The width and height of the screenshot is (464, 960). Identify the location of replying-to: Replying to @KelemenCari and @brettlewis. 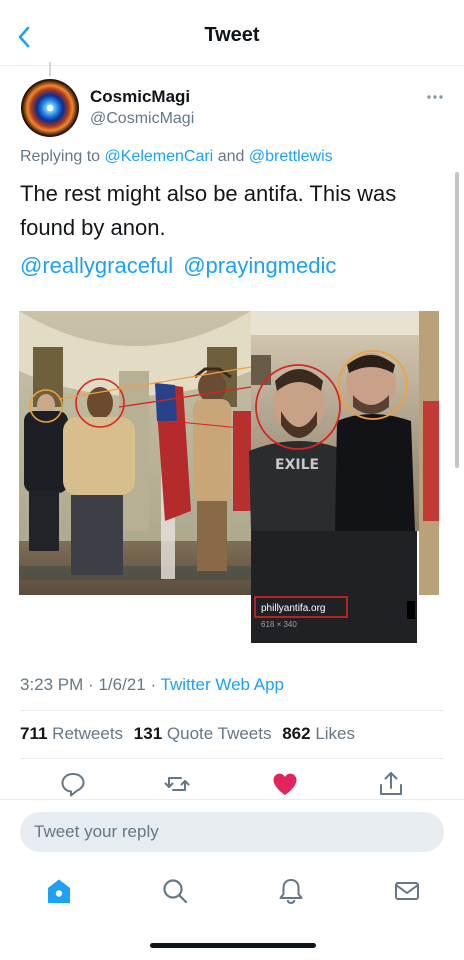
(176, 157).